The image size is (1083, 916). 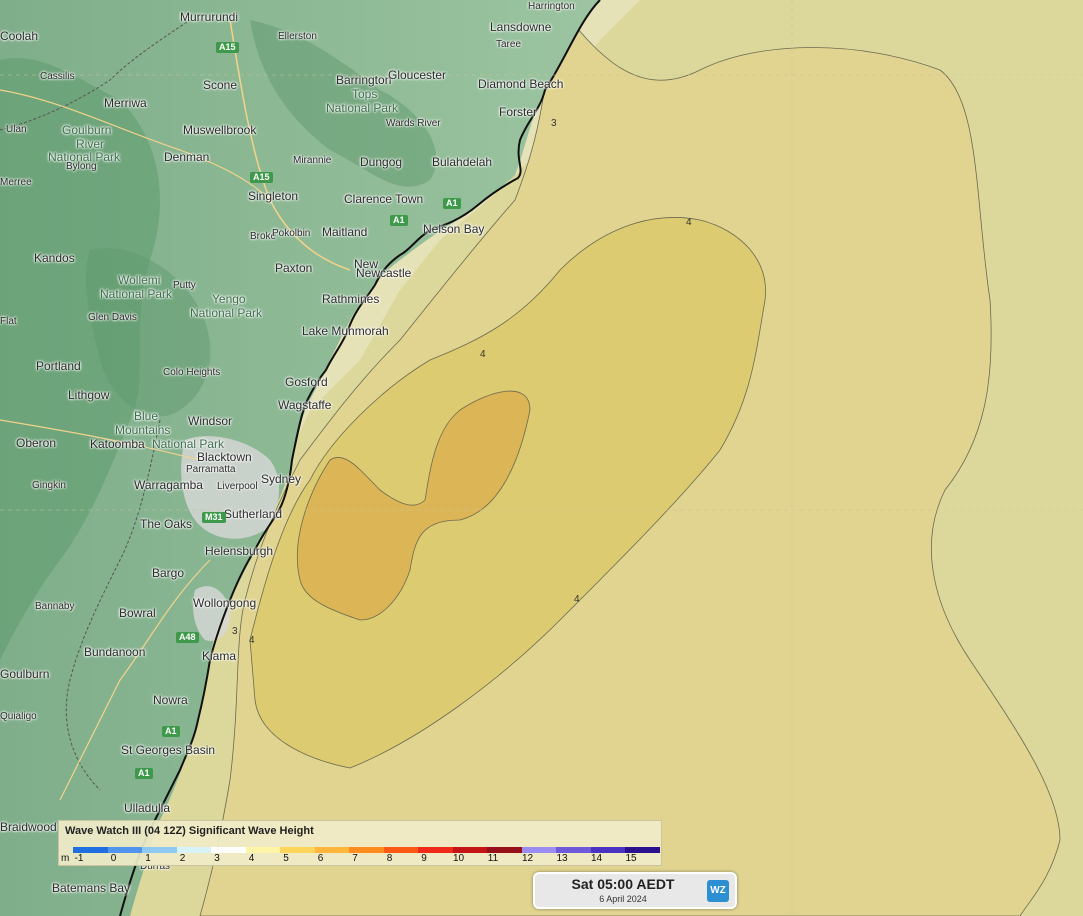 I want to click on place-label: Windsor, so click(x=210, y=421).